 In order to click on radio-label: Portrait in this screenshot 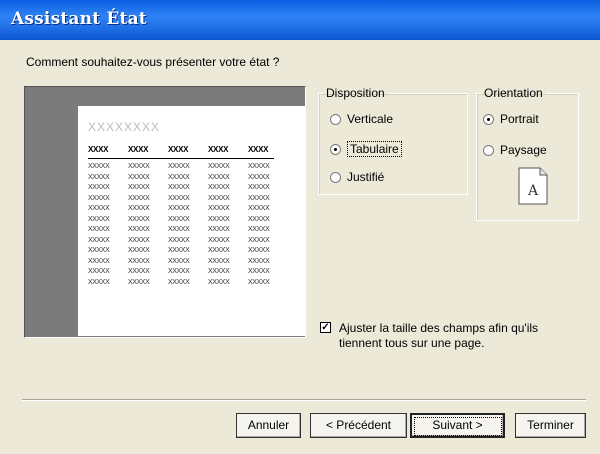, I will do `click(519, 119)`.